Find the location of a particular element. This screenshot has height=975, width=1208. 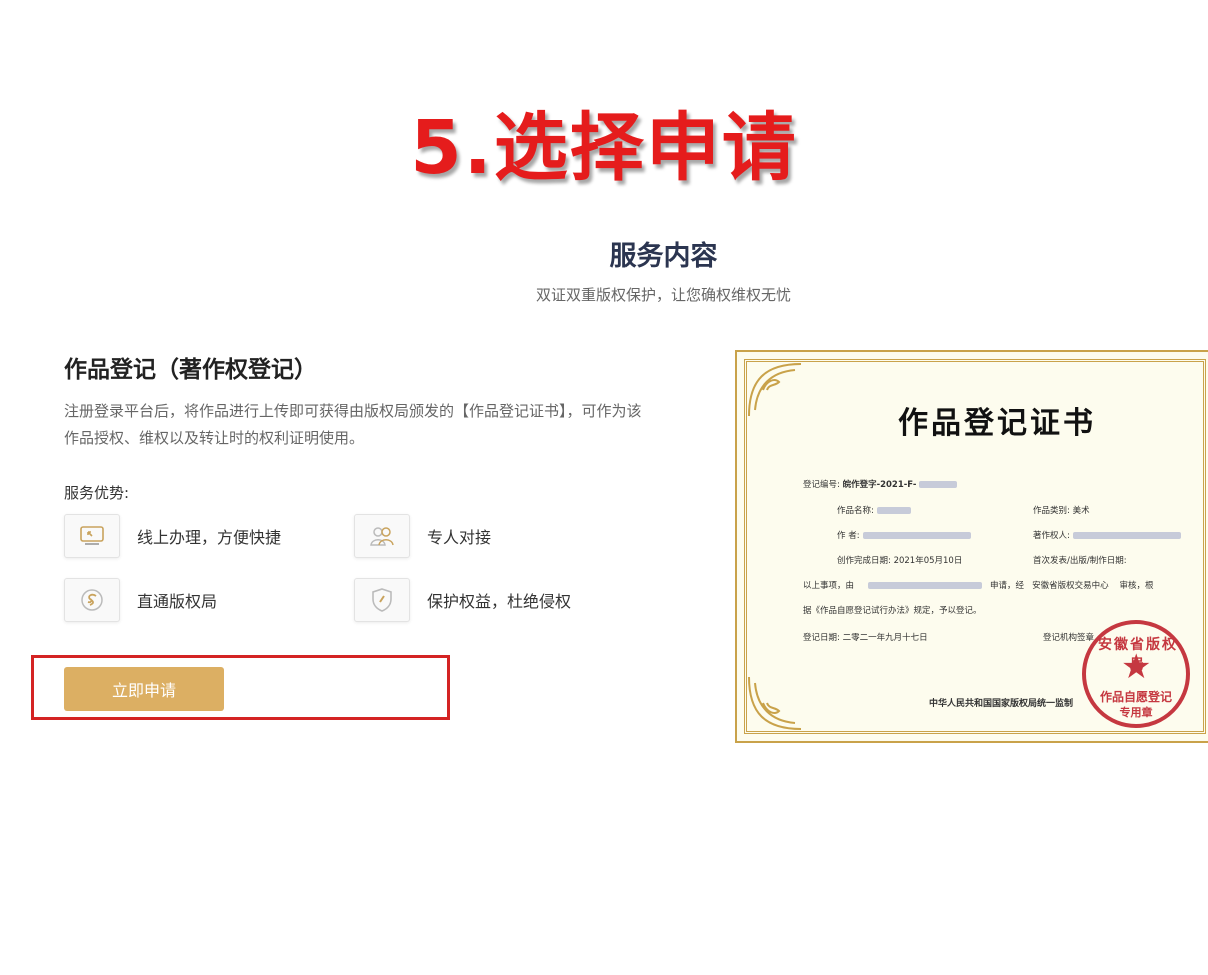

service-title: 作品登记（著作权登记） is located at coordinates (190, 370).